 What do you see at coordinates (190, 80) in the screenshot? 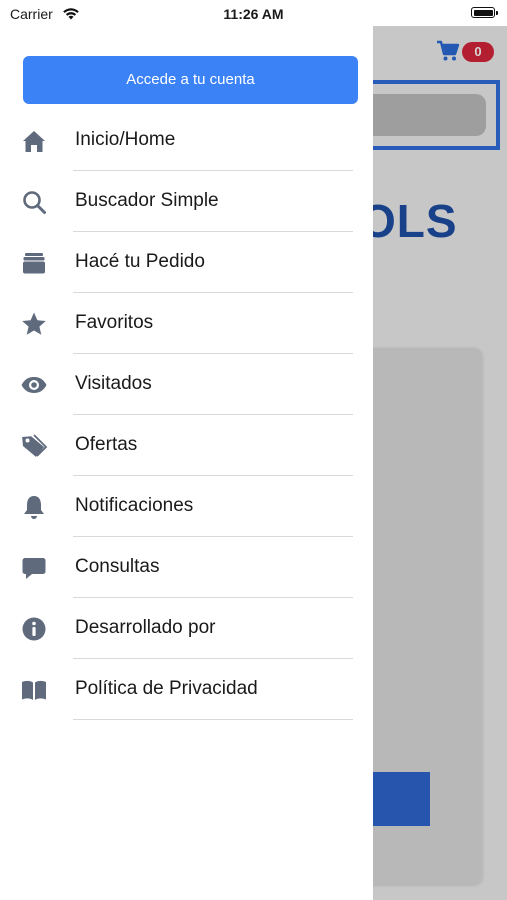
I see `login-button: Accede a tu cuenta` at bounding box center [190, 80].